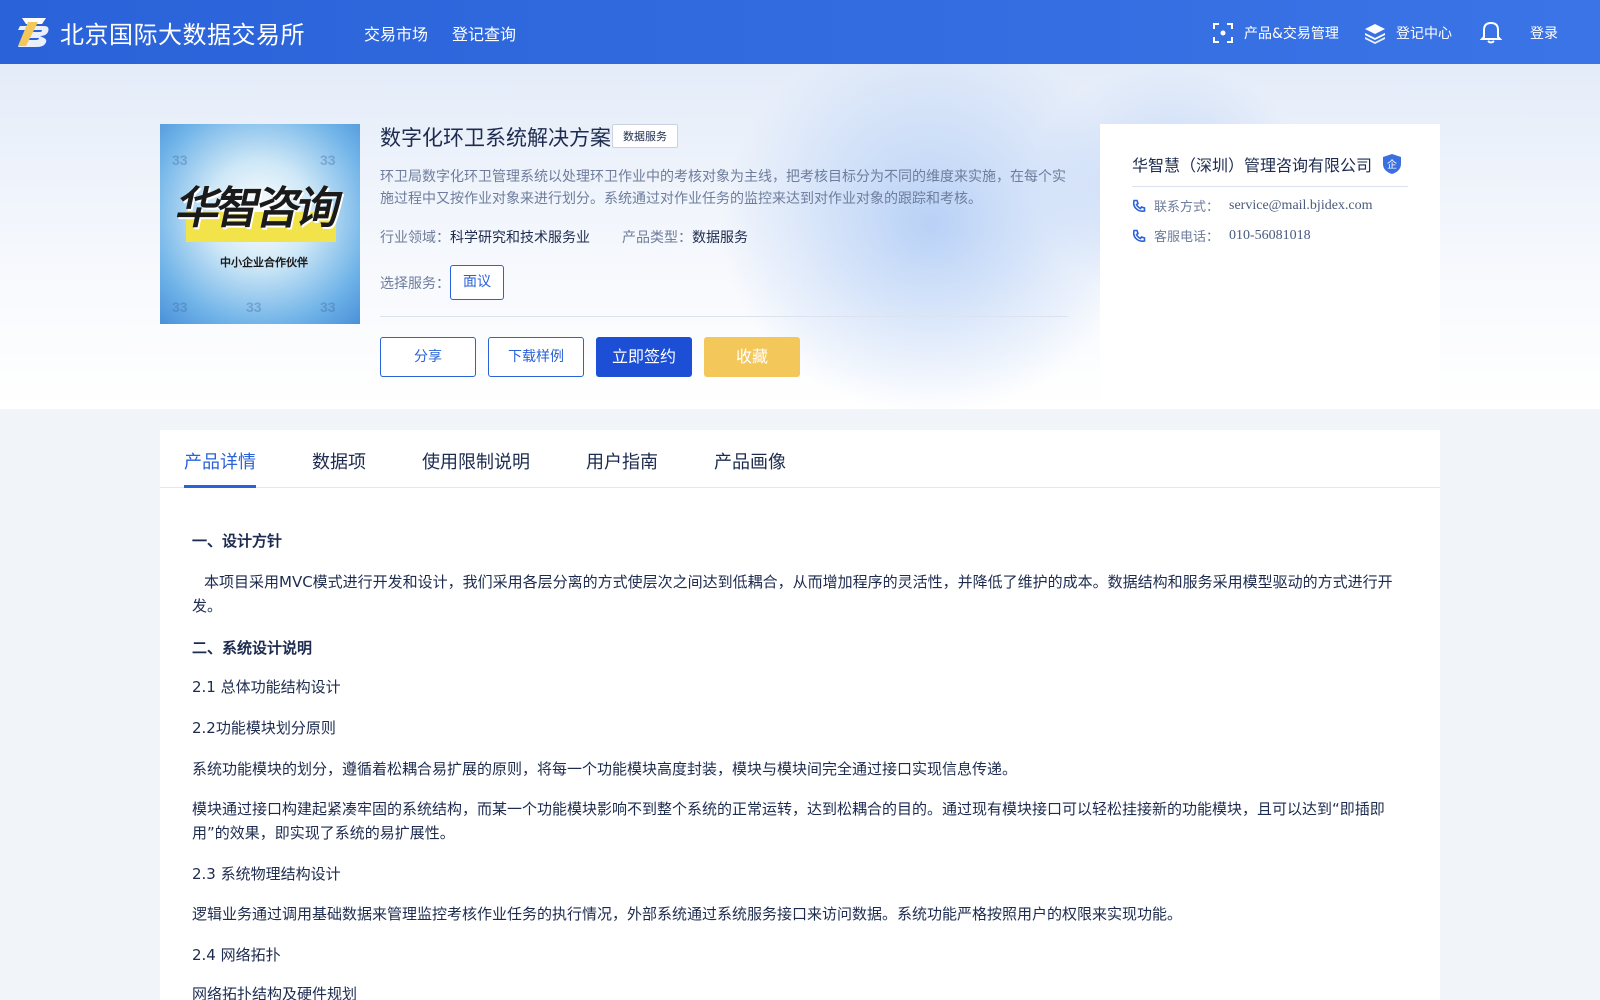  What do you see at coordinates (1375, 34) in the screenshot?
I see `layers-icon` at bounding box center [1375, 34].